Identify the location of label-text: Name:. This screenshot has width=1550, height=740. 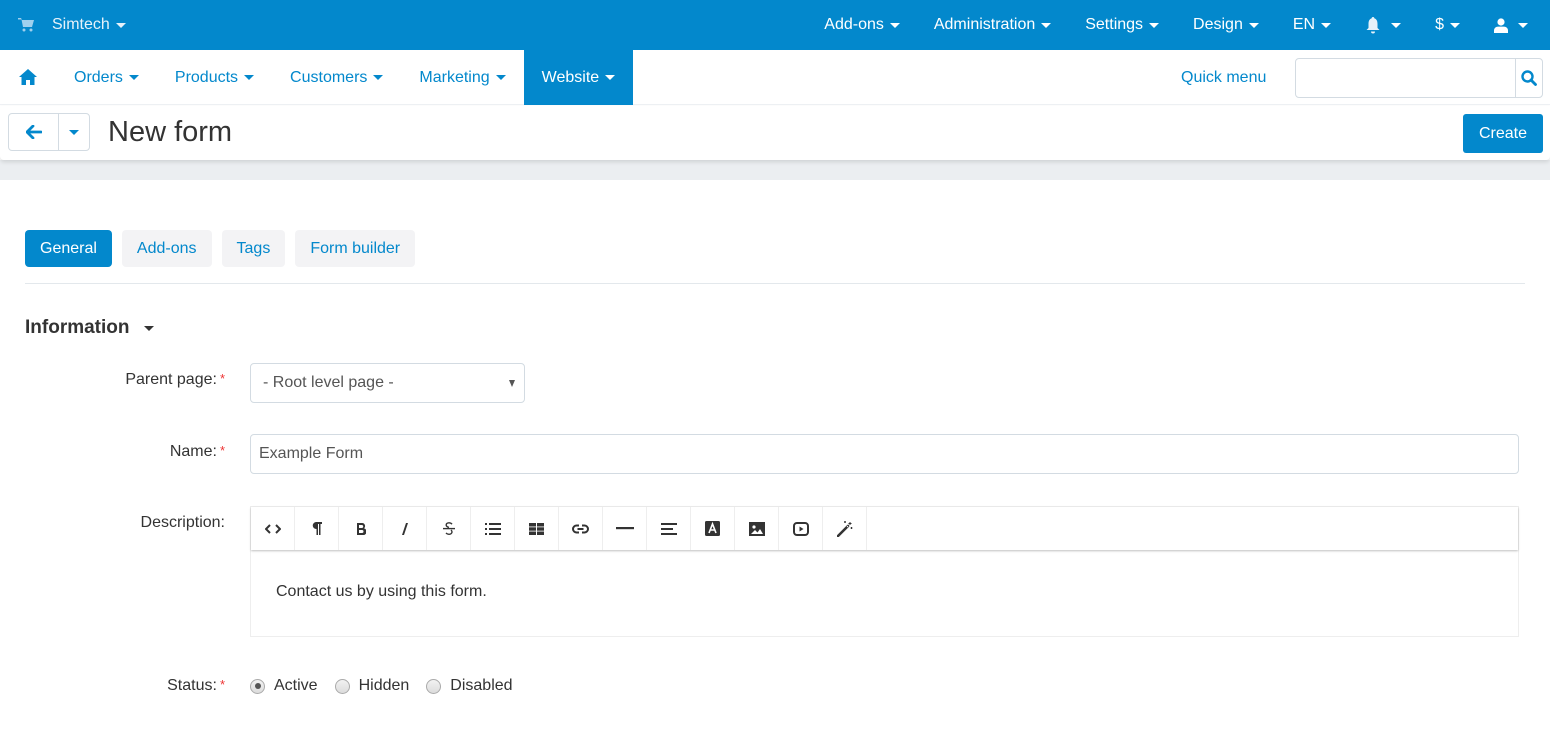
(193, 451).